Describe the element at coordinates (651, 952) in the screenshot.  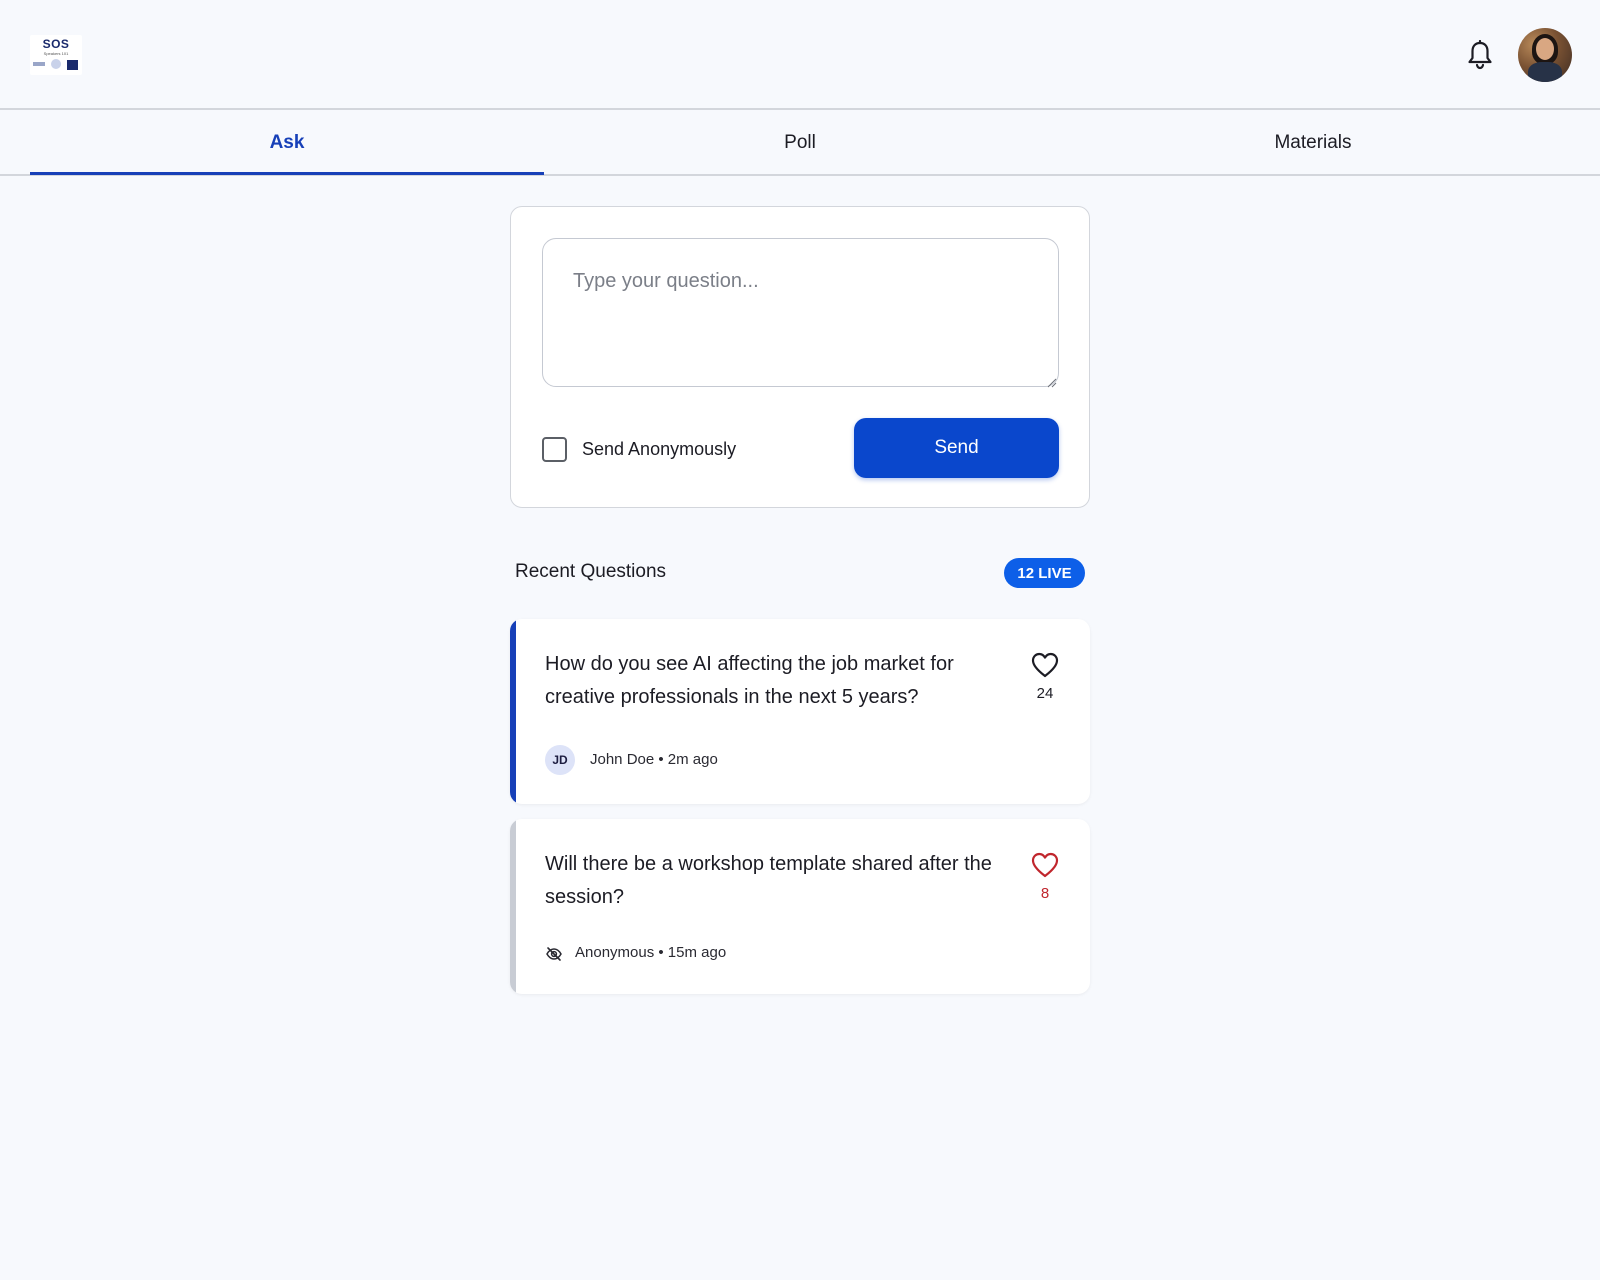
I see `question-meta: Anonymous • 15m ago` at that location.